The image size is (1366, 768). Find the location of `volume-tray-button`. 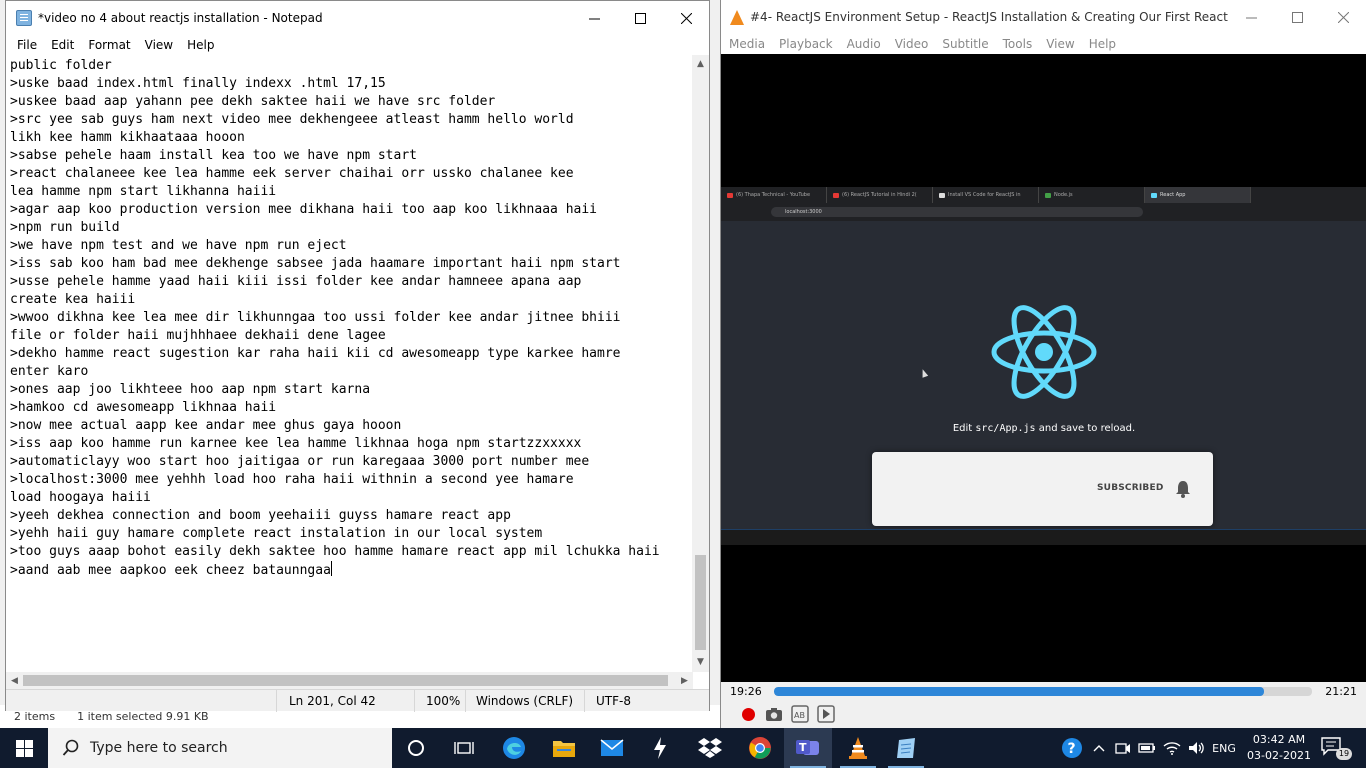

volume-tray-button is located at coordinates (1197, 748).